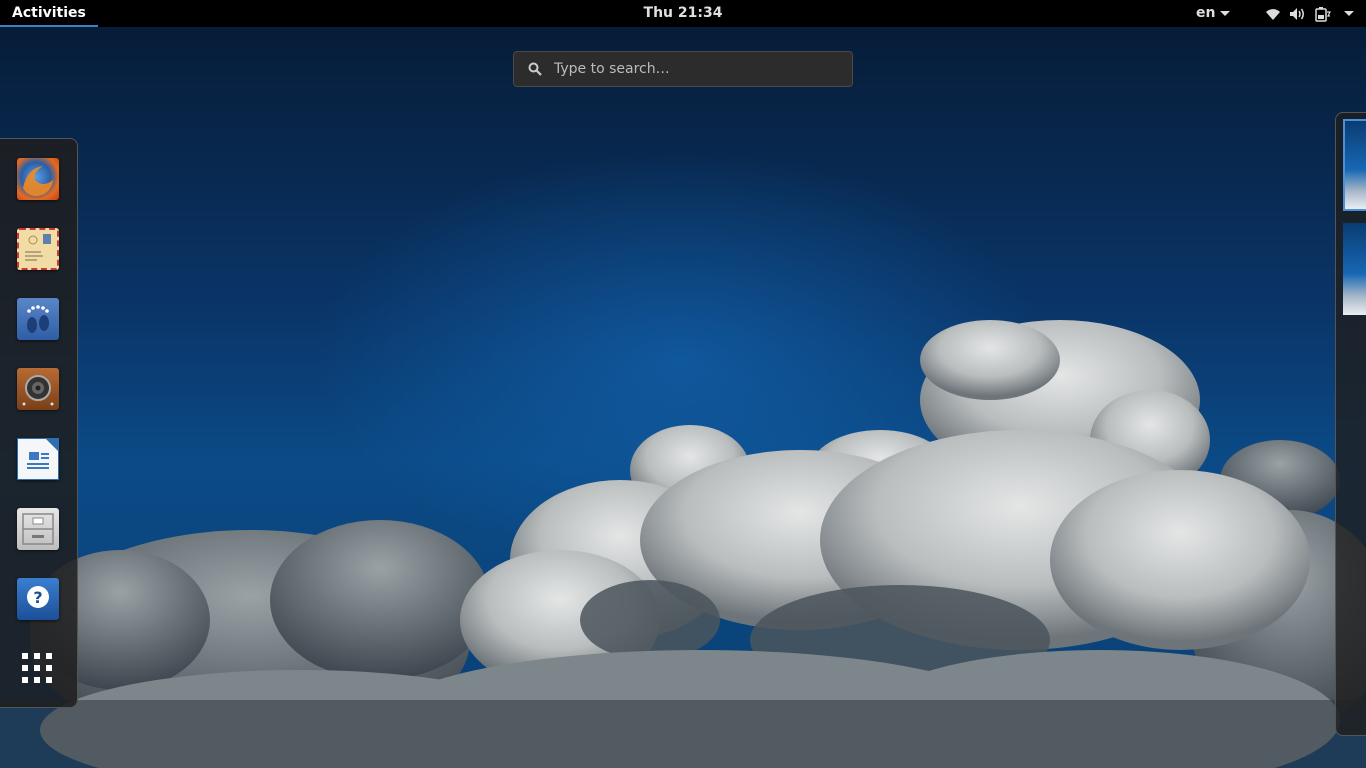 The image size is (1366, 768). What do you see at coordinates (1309, 13) in the screenshot?
I see `system-tray` at bounding box center [1309, 13].